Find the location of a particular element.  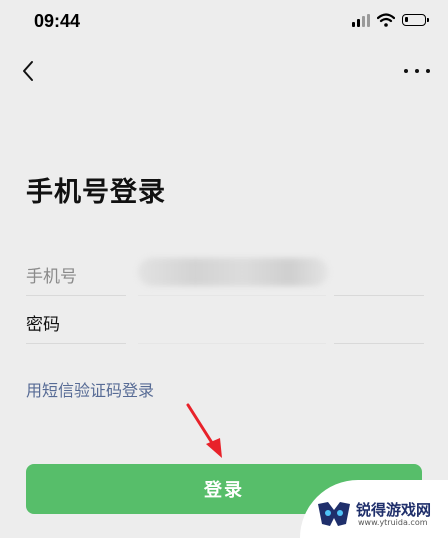

battery-icon is located at coordinates (415, 20).